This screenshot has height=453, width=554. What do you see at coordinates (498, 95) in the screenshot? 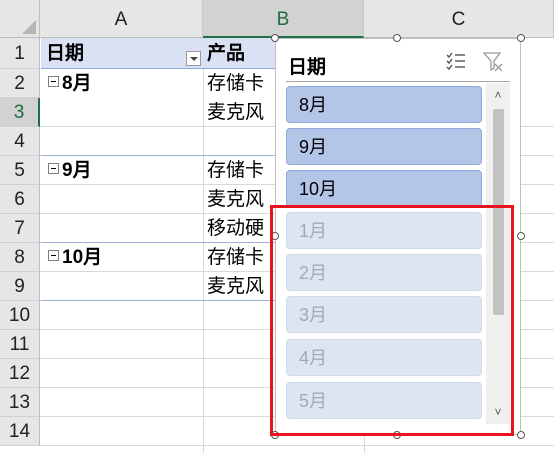
I see `scroll-up-arrow-icon: ˄` at bounding box center [498, 95].